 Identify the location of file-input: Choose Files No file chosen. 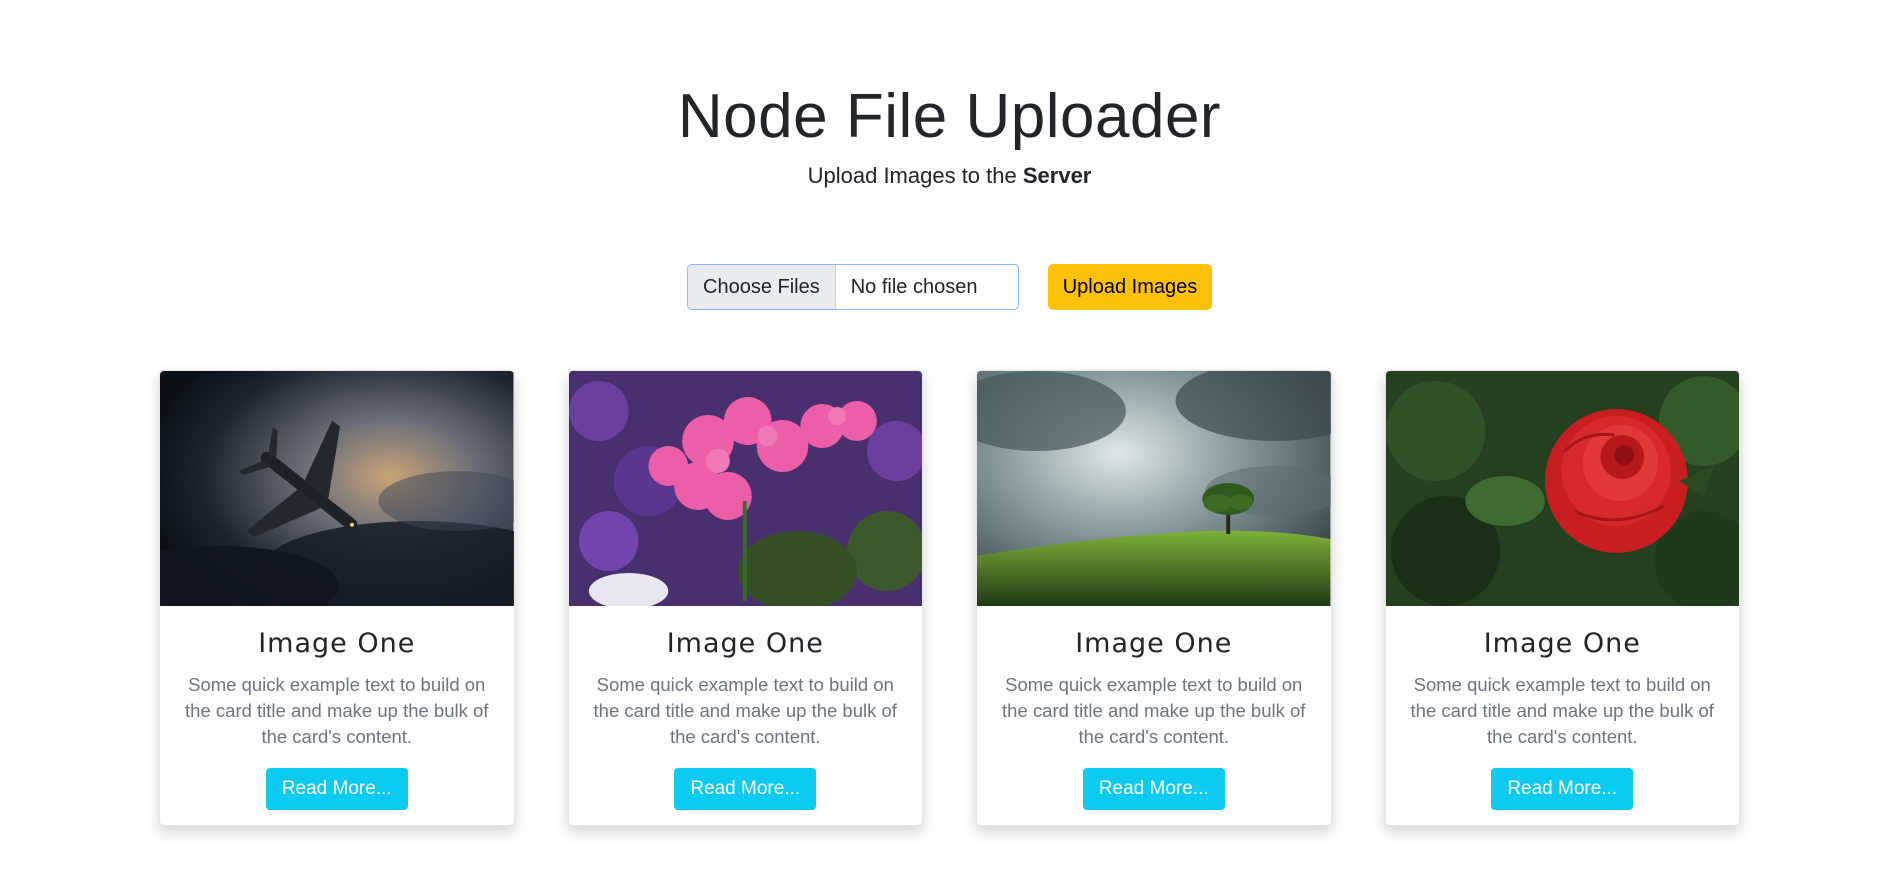
(853, 287).